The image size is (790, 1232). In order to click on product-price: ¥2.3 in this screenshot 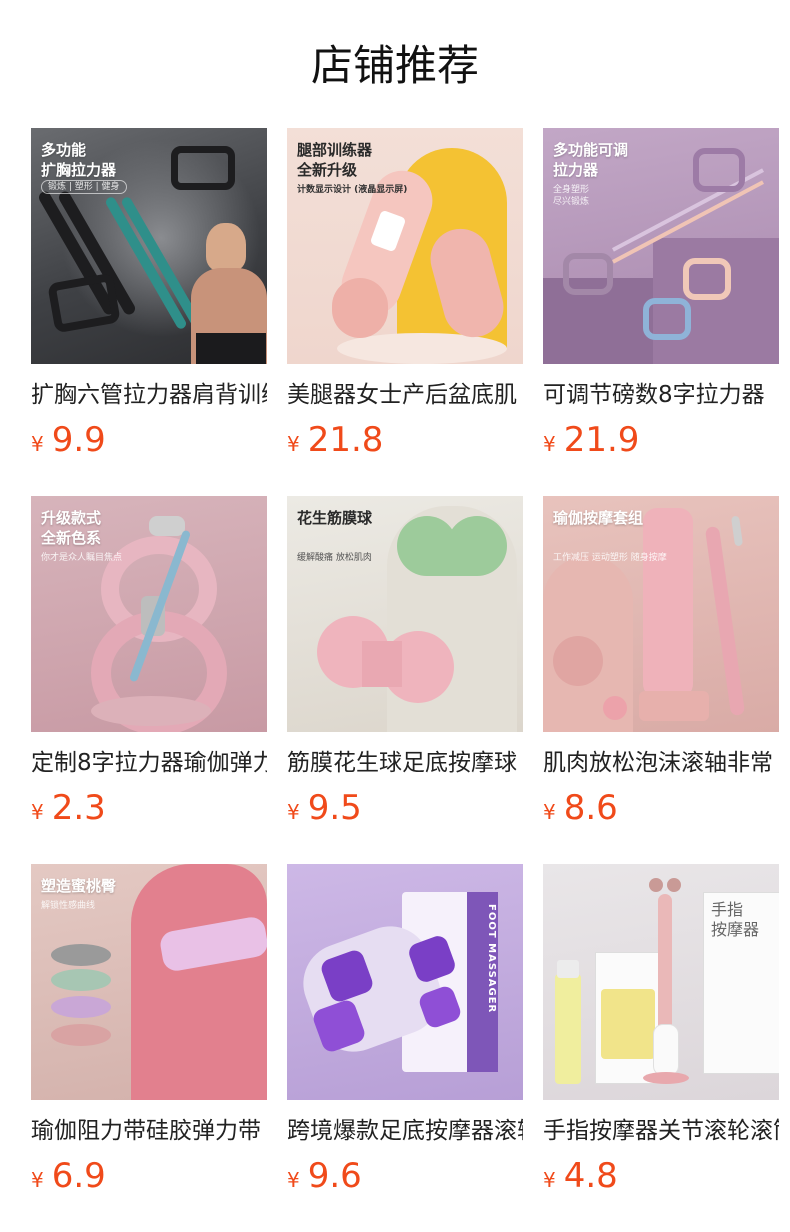, I will do `click(149, 811)`.